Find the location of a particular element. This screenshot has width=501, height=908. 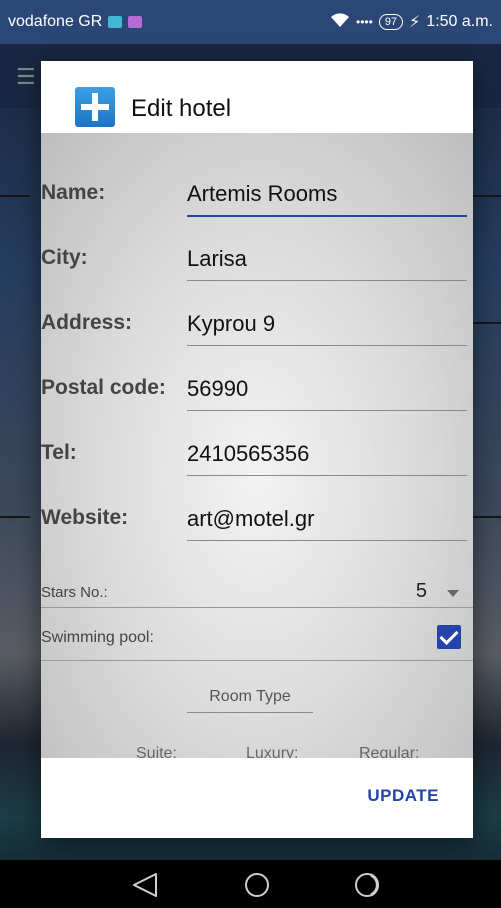

stars-label: Stars No.: is located at coordinates (74, 592).